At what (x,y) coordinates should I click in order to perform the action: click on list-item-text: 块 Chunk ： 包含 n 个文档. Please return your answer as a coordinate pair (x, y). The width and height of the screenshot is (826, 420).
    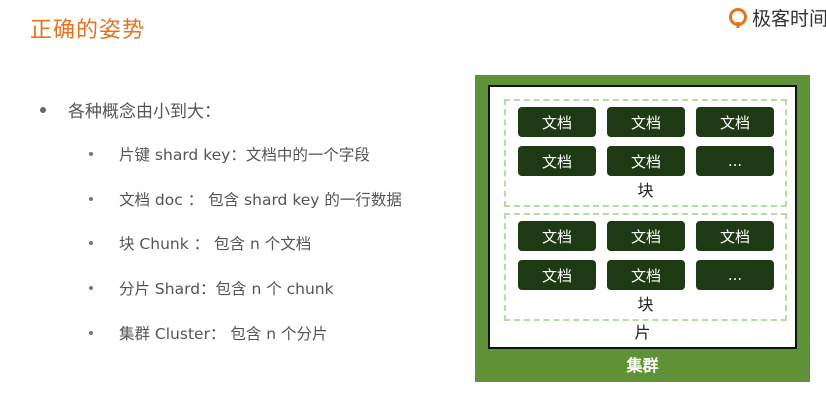
    Looking at the image, I should click on (215, 244).